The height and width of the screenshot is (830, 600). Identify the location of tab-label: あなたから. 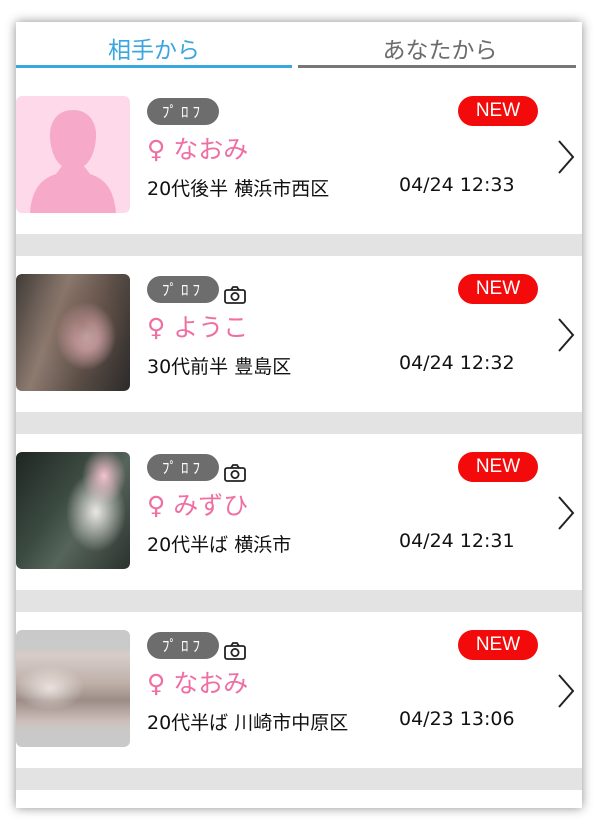
(440, 51).